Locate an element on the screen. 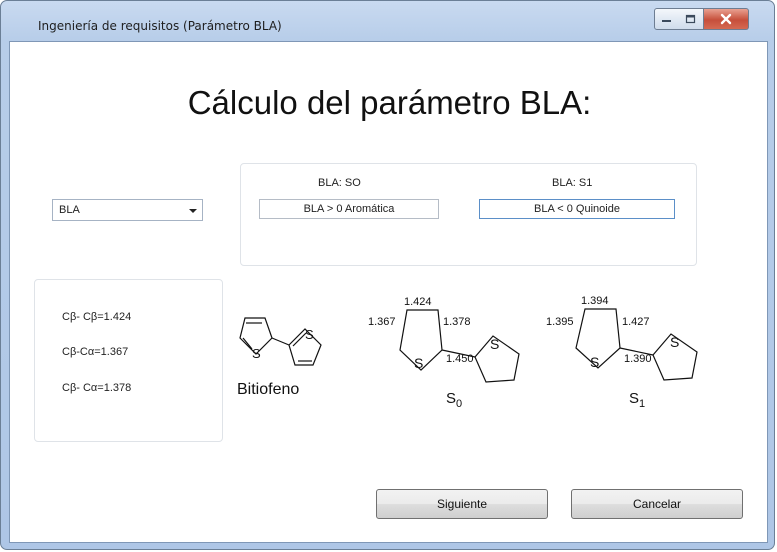 Image resolution: width=777 pixels, height=552 pixels. s0-bond-4: 1.450 is located at coordinates (460, 359).